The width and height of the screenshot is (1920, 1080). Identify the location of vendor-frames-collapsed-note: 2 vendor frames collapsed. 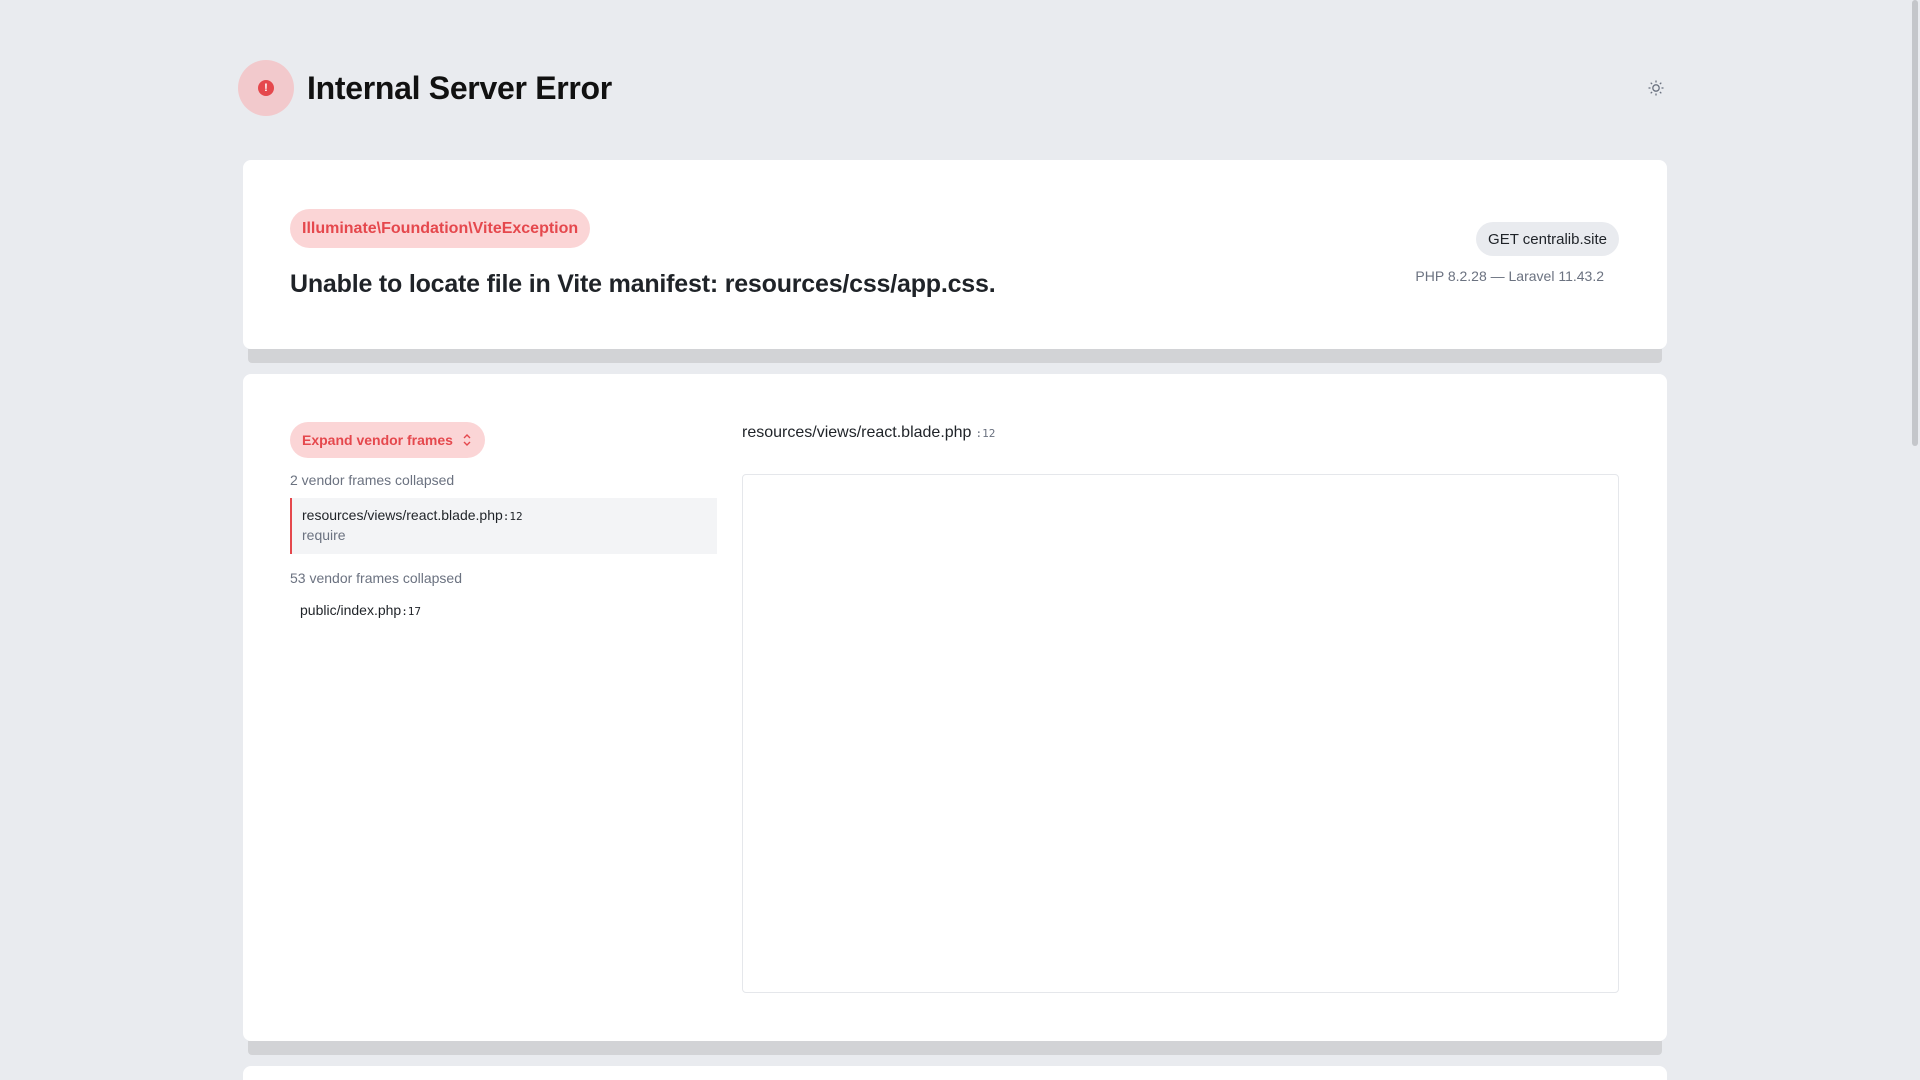
(503, 480).